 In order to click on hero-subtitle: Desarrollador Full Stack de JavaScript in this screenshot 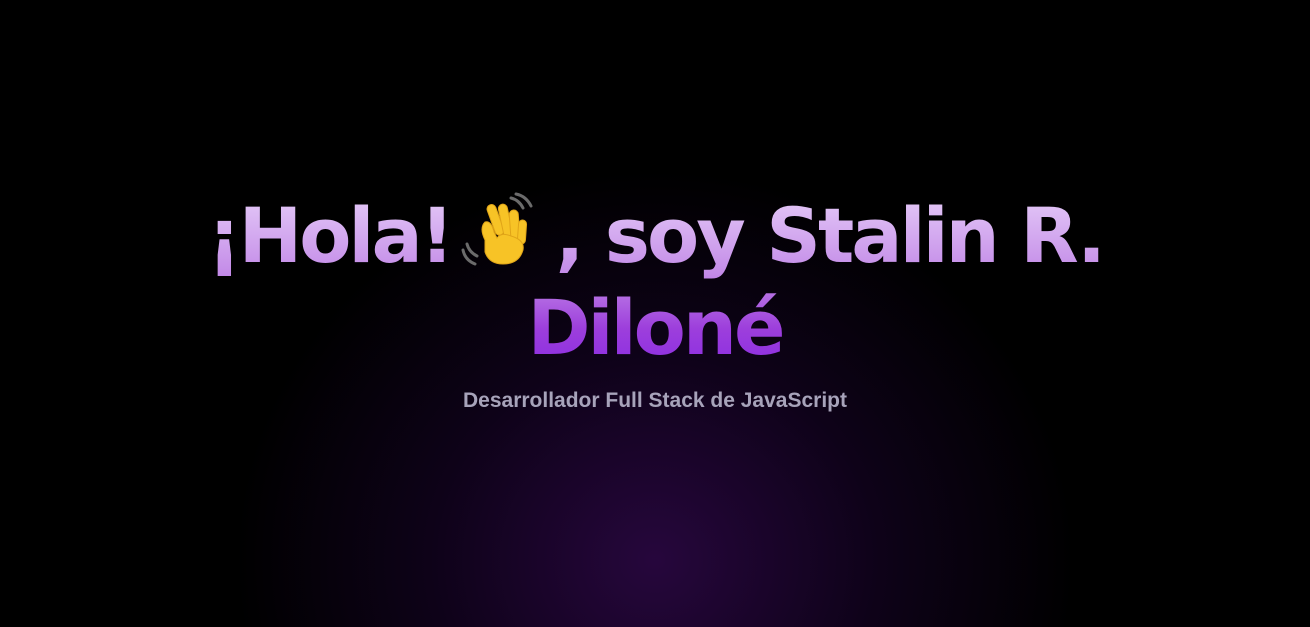, I will do `click(655, 400)`.